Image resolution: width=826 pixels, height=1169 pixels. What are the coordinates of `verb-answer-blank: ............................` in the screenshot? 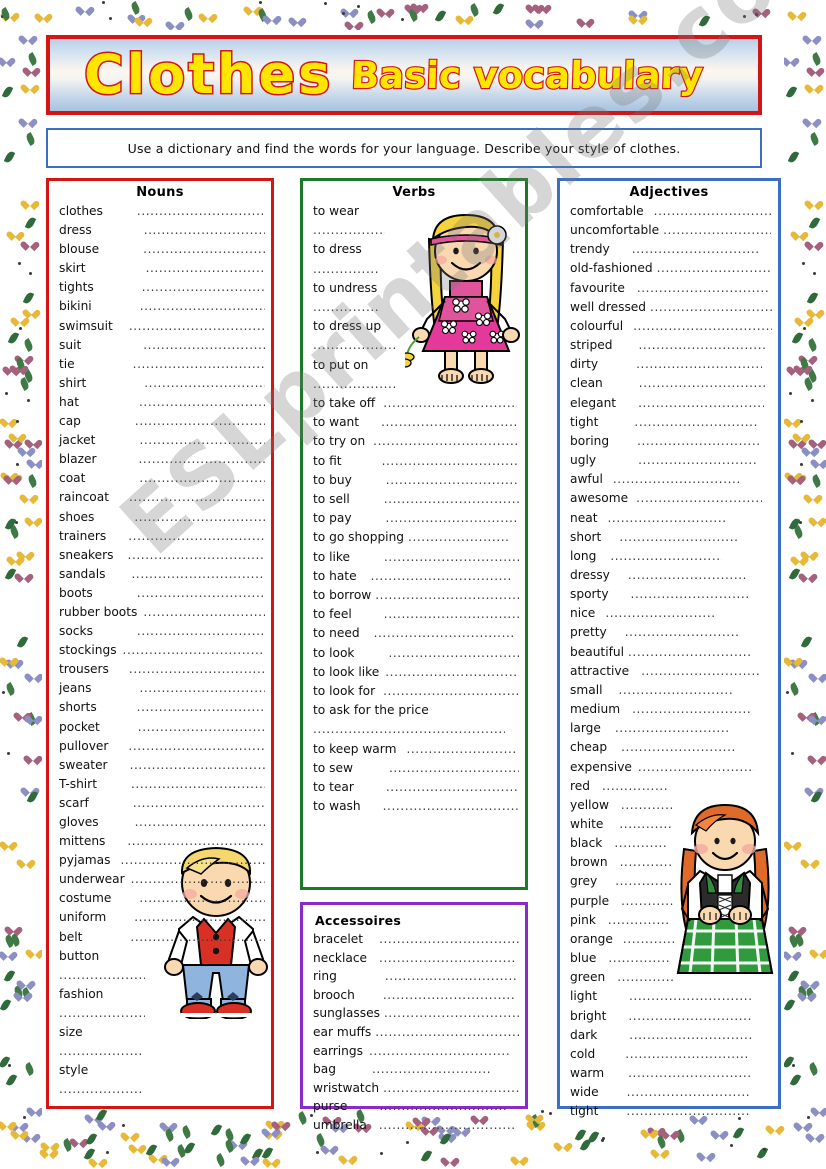 It's located at (458, 537).